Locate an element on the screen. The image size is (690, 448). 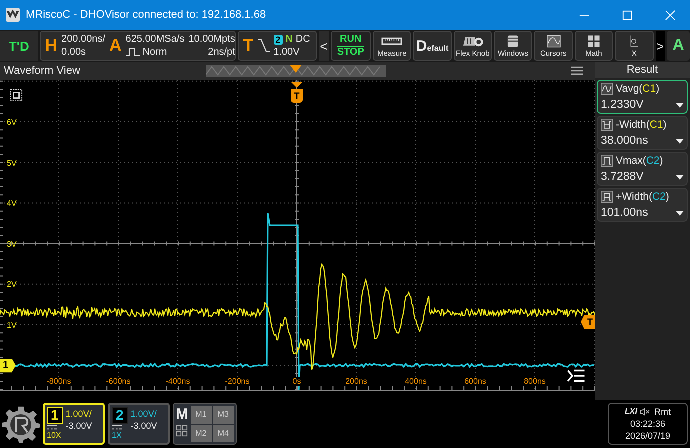
y-axis-label: 4V is located at coordinates (12, 203).